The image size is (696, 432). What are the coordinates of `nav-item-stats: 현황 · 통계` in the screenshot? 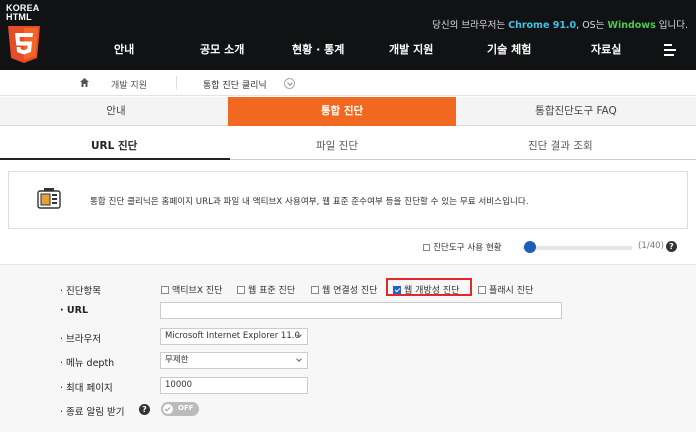 It's located at (318, 49).